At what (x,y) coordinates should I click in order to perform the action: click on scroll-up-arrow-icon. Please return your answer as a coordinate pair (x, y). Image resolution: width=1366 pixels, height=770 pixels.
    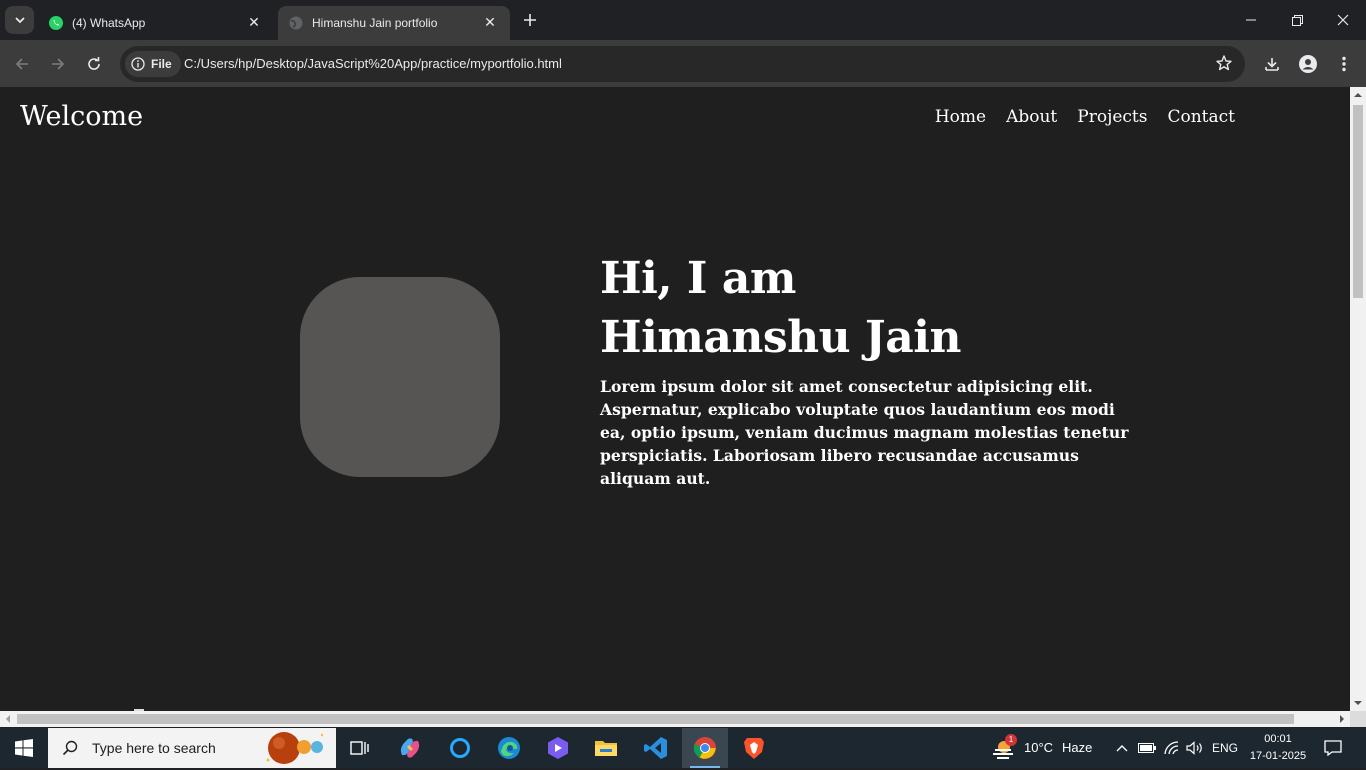
    Looking at the image, I should click on (1358, 95).